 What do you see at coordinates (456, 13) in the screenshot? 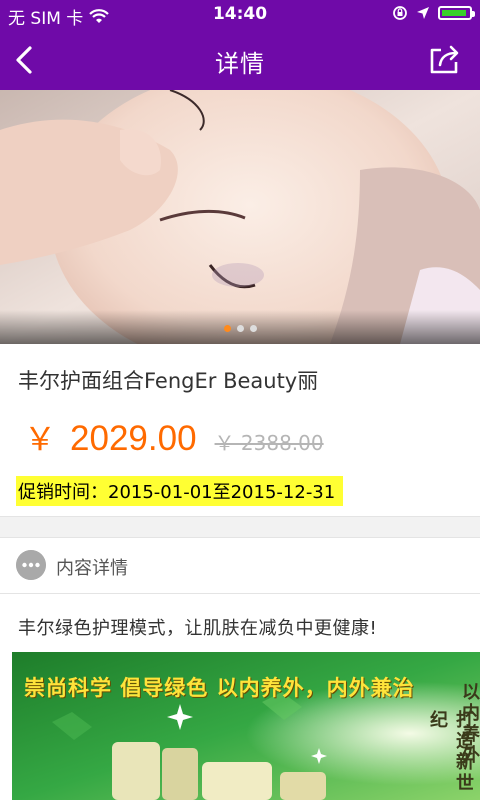
I see `battery-icon` at bounding box center [456, 13].